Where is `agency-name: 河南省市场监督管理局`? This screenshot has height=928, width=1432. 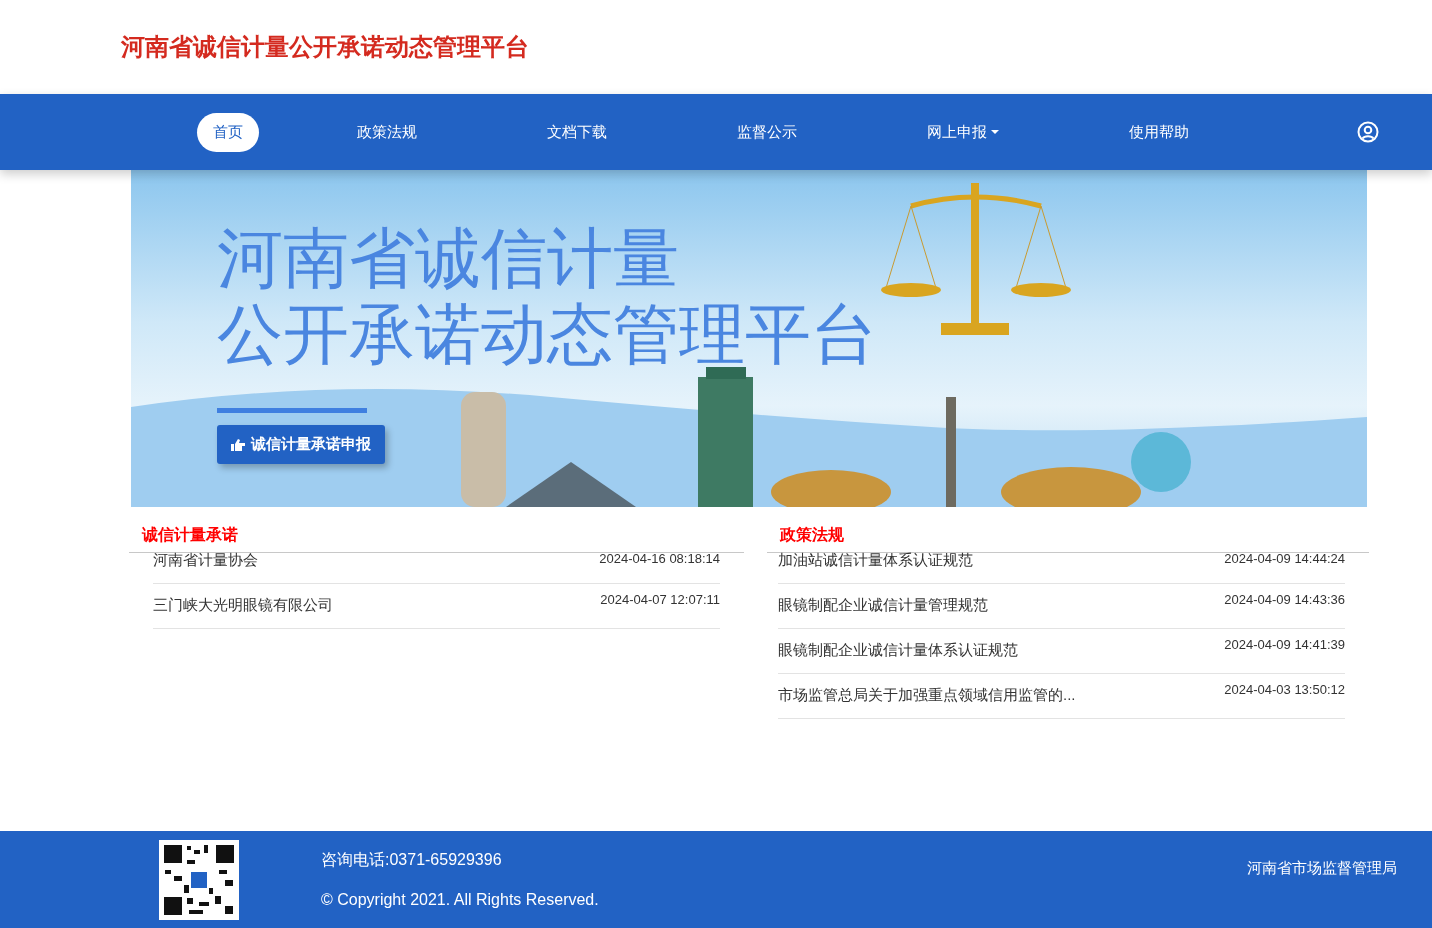
agency-name: 河南省市场监督管理局 is located at coordinates (1322, 868).